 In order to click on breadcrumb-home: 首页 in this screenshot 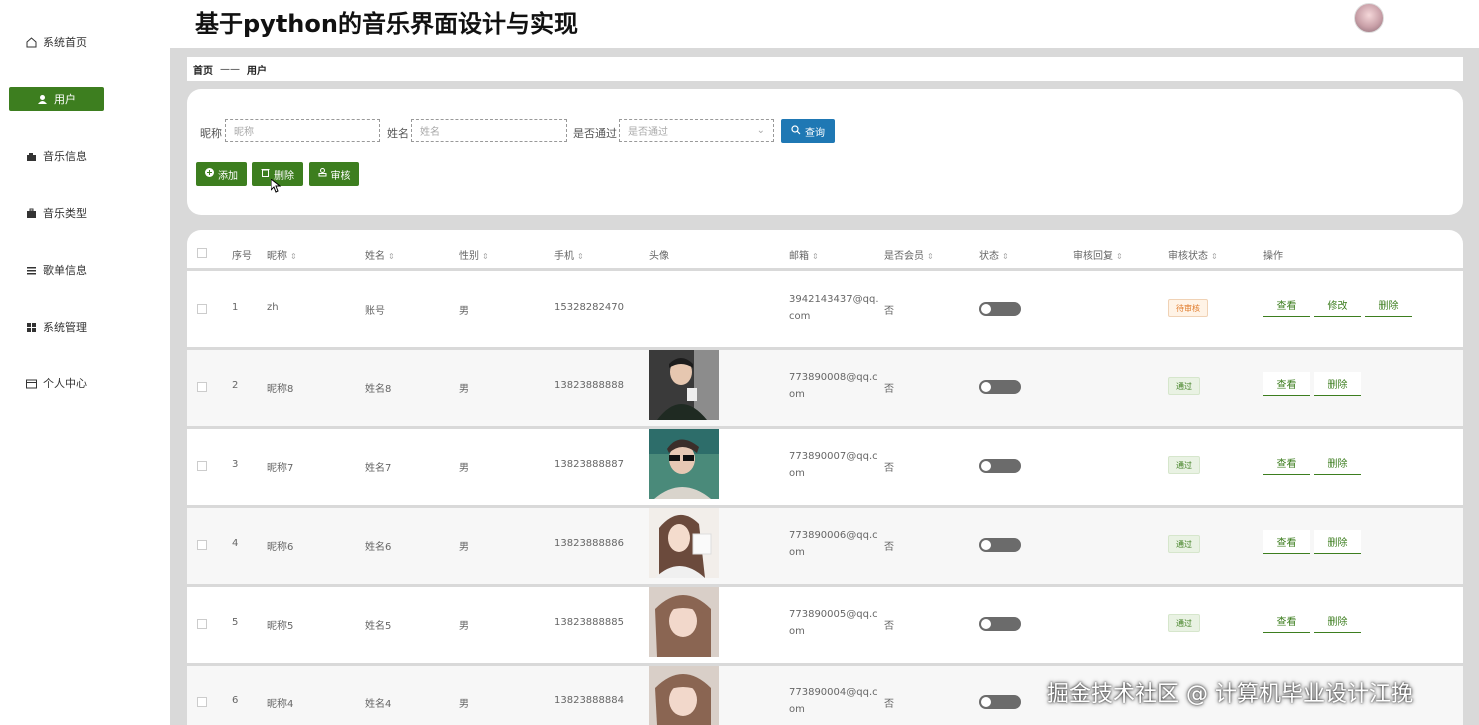, I will do `click(203, 69)`.